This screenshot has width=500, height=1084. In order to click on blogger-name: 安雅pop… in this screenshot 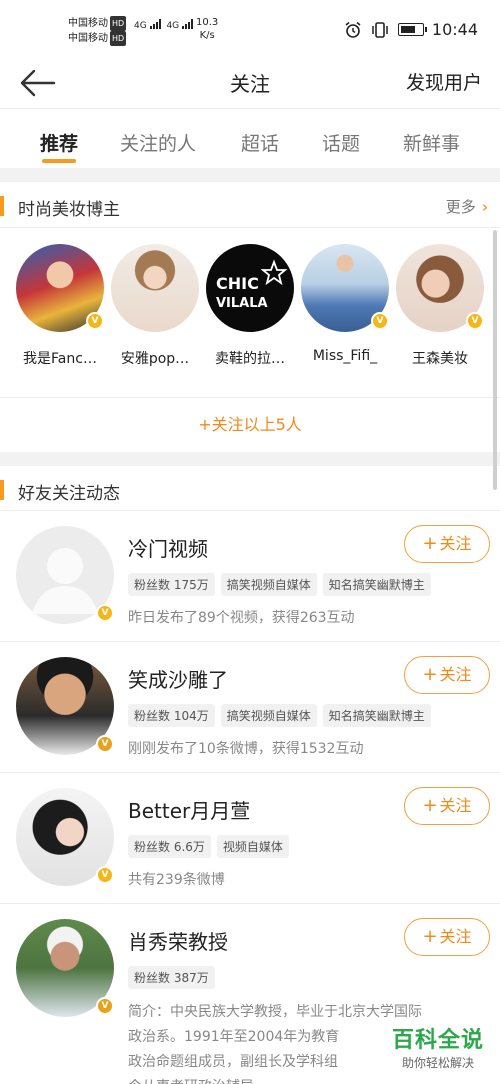, I will do `click(155, 359)`.